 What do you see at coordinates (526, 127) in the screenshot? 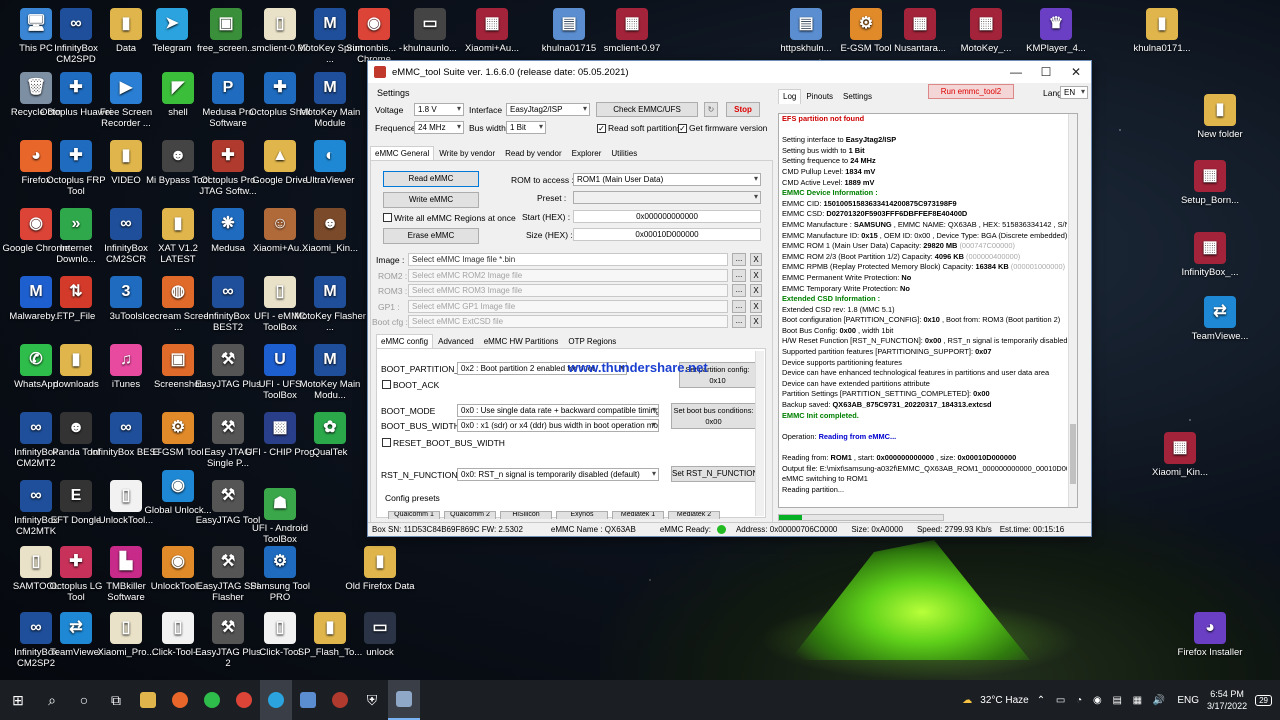
I see `buswidth-select: 1 Bit` at bounding box center [526, 127].